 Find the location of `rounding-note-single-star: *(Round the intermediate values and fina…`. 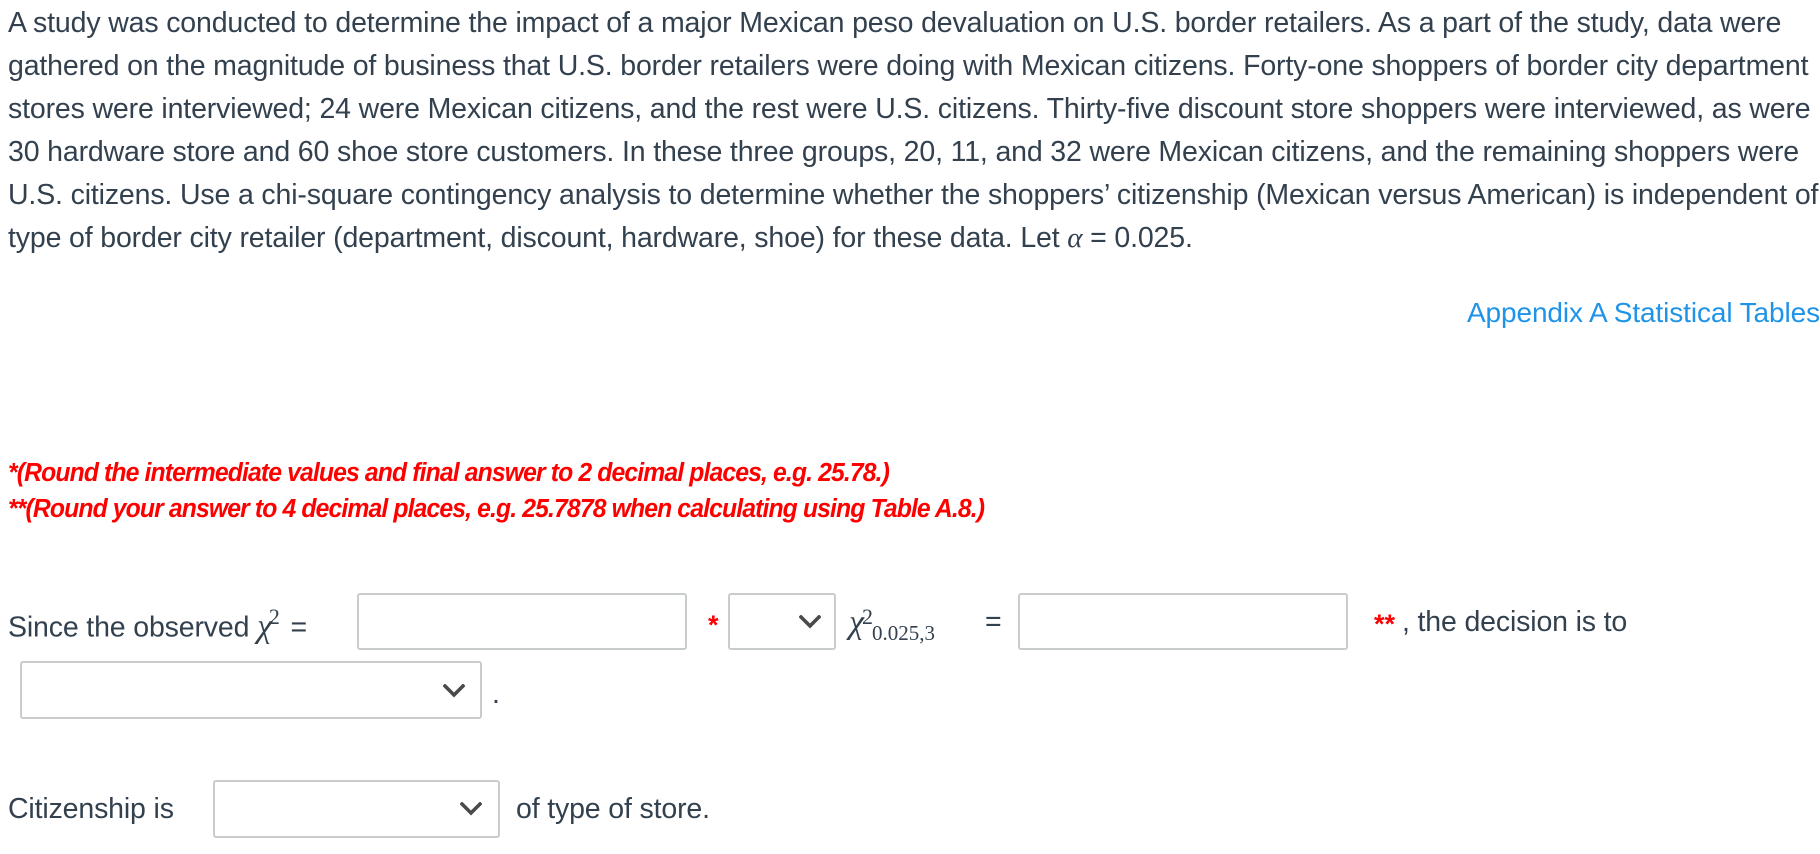

rounding-note-single-star: *(Round the intermediate values and fina… is located at coordinates (449, 473).